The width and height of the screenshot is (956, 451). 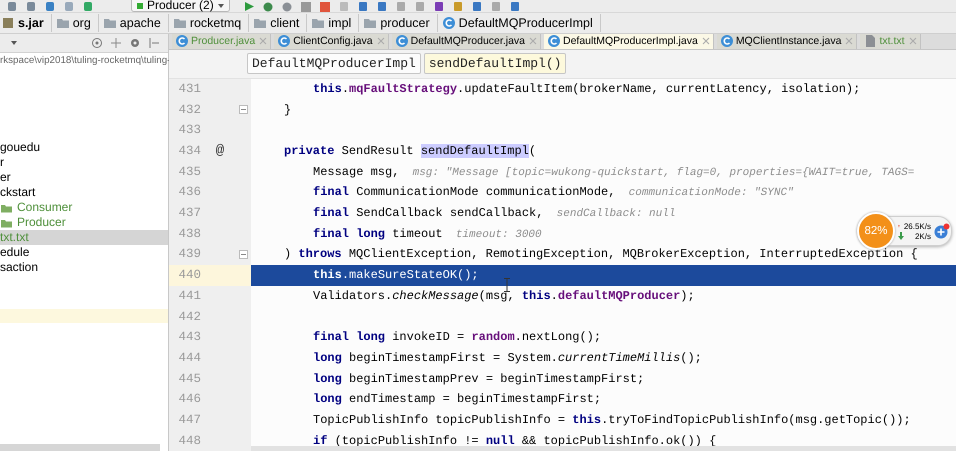 What do you see at coordinates (189, 399) in the screenshot?
I see `line-number: 446` at bounding box center [189, 399].